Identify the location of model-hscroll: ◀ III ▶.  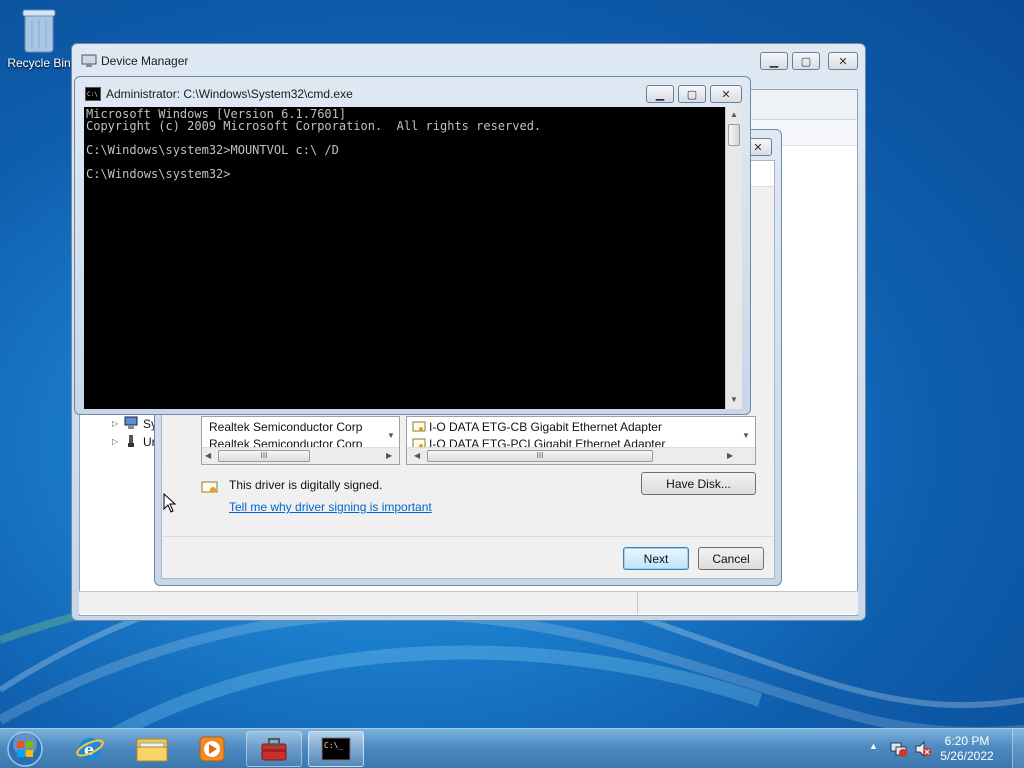
(581, 455).